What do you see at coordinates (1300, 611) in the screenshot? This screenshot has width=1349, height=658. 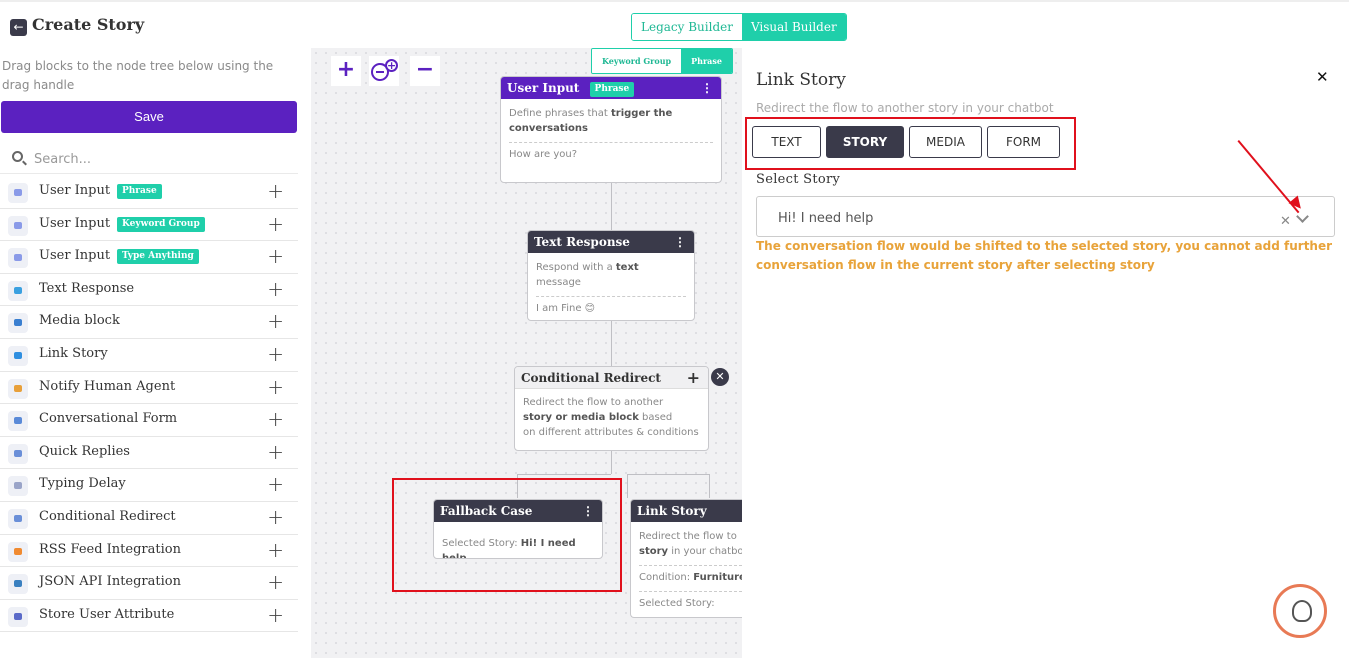 I see `support-agent-icon` at bounding box center [1300, 611].